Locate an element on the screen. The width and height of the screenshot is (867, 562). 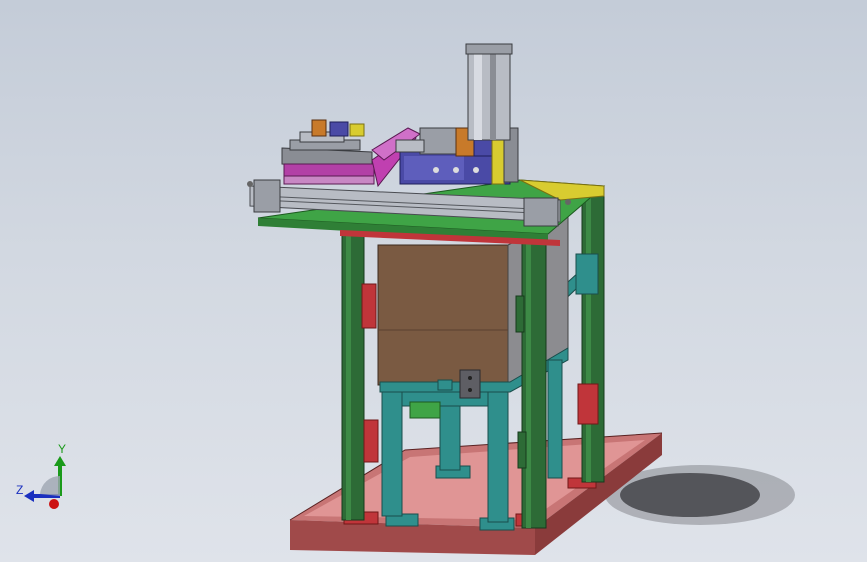
x-axis-dot-icon is located at coordinates (54, 504).